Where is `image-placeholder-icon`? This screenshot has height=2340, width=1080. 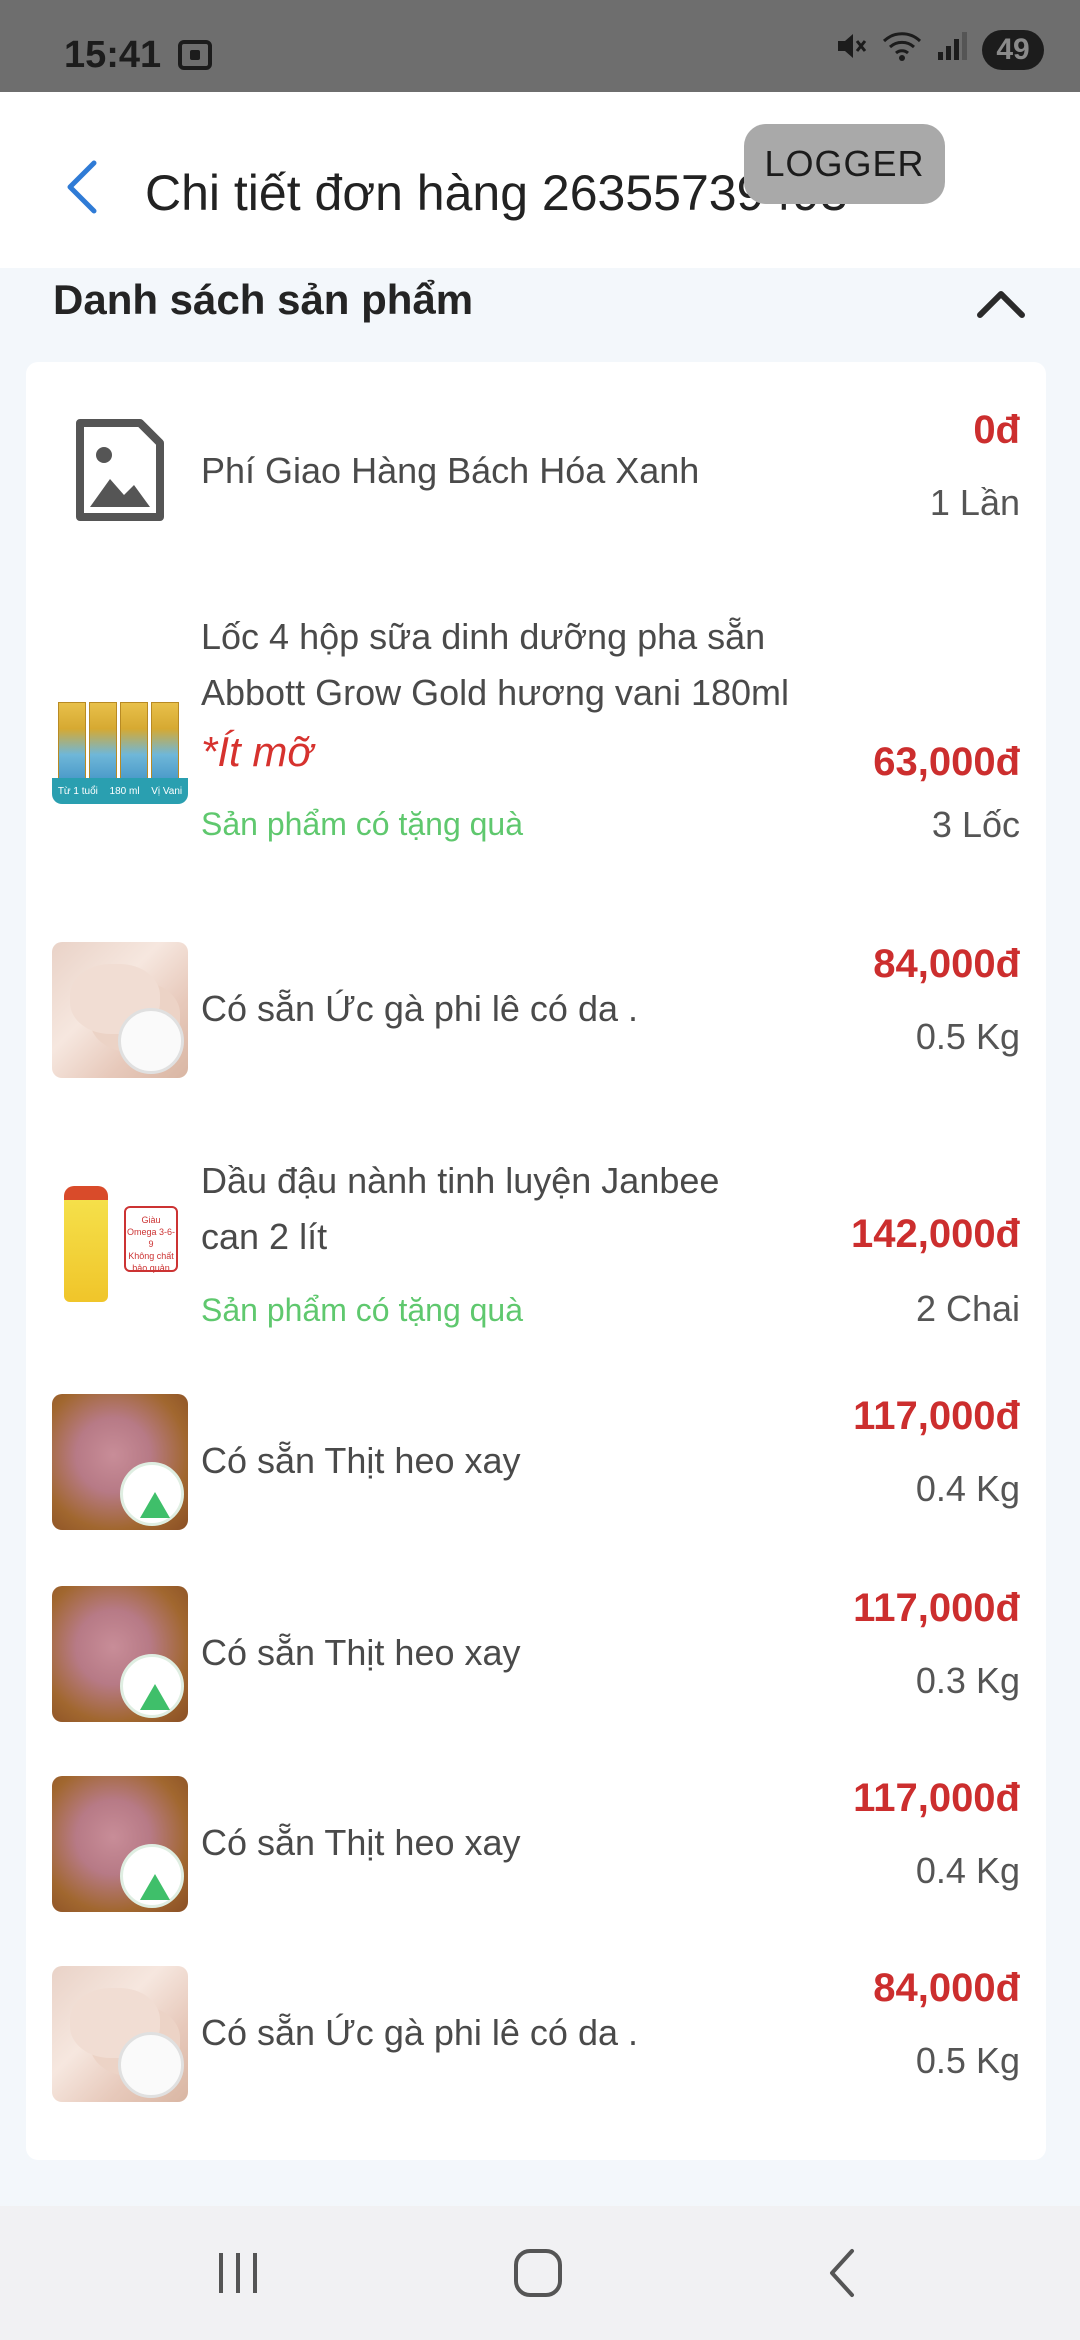 image-placeholder-icon is located at coordinates (120, 470).